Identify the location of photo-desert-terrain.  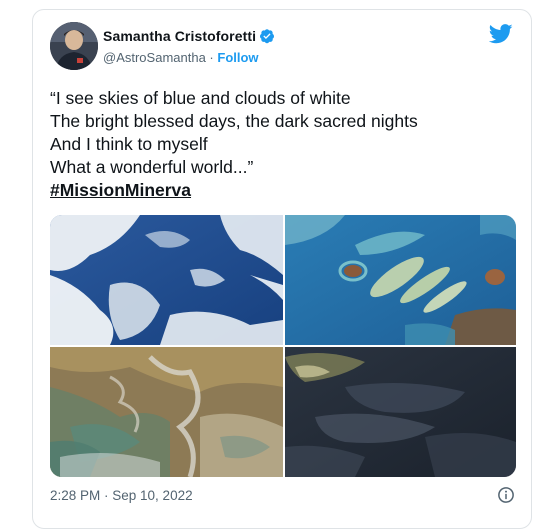
(166, 412).